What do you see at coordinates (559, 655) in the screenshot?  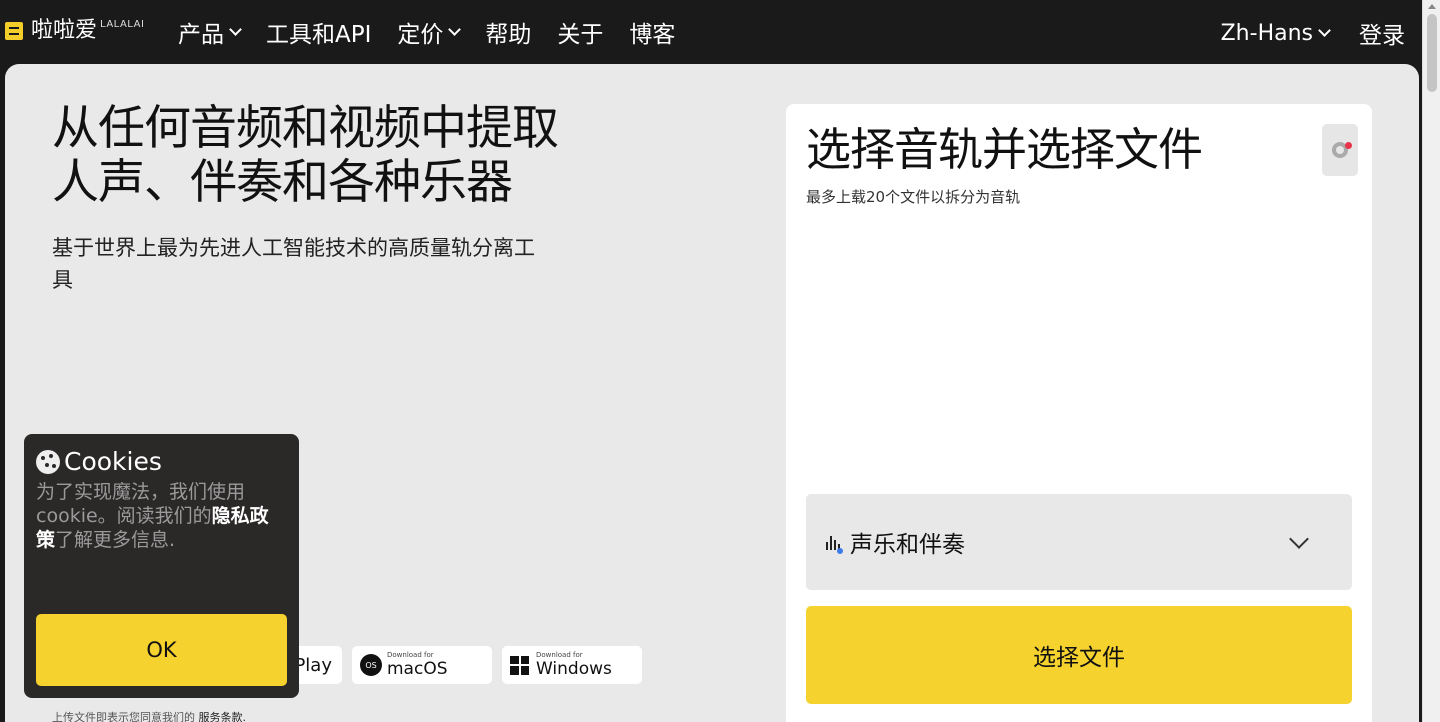 I see `windows-download-small: Download for` at bounding box center [559, 655].